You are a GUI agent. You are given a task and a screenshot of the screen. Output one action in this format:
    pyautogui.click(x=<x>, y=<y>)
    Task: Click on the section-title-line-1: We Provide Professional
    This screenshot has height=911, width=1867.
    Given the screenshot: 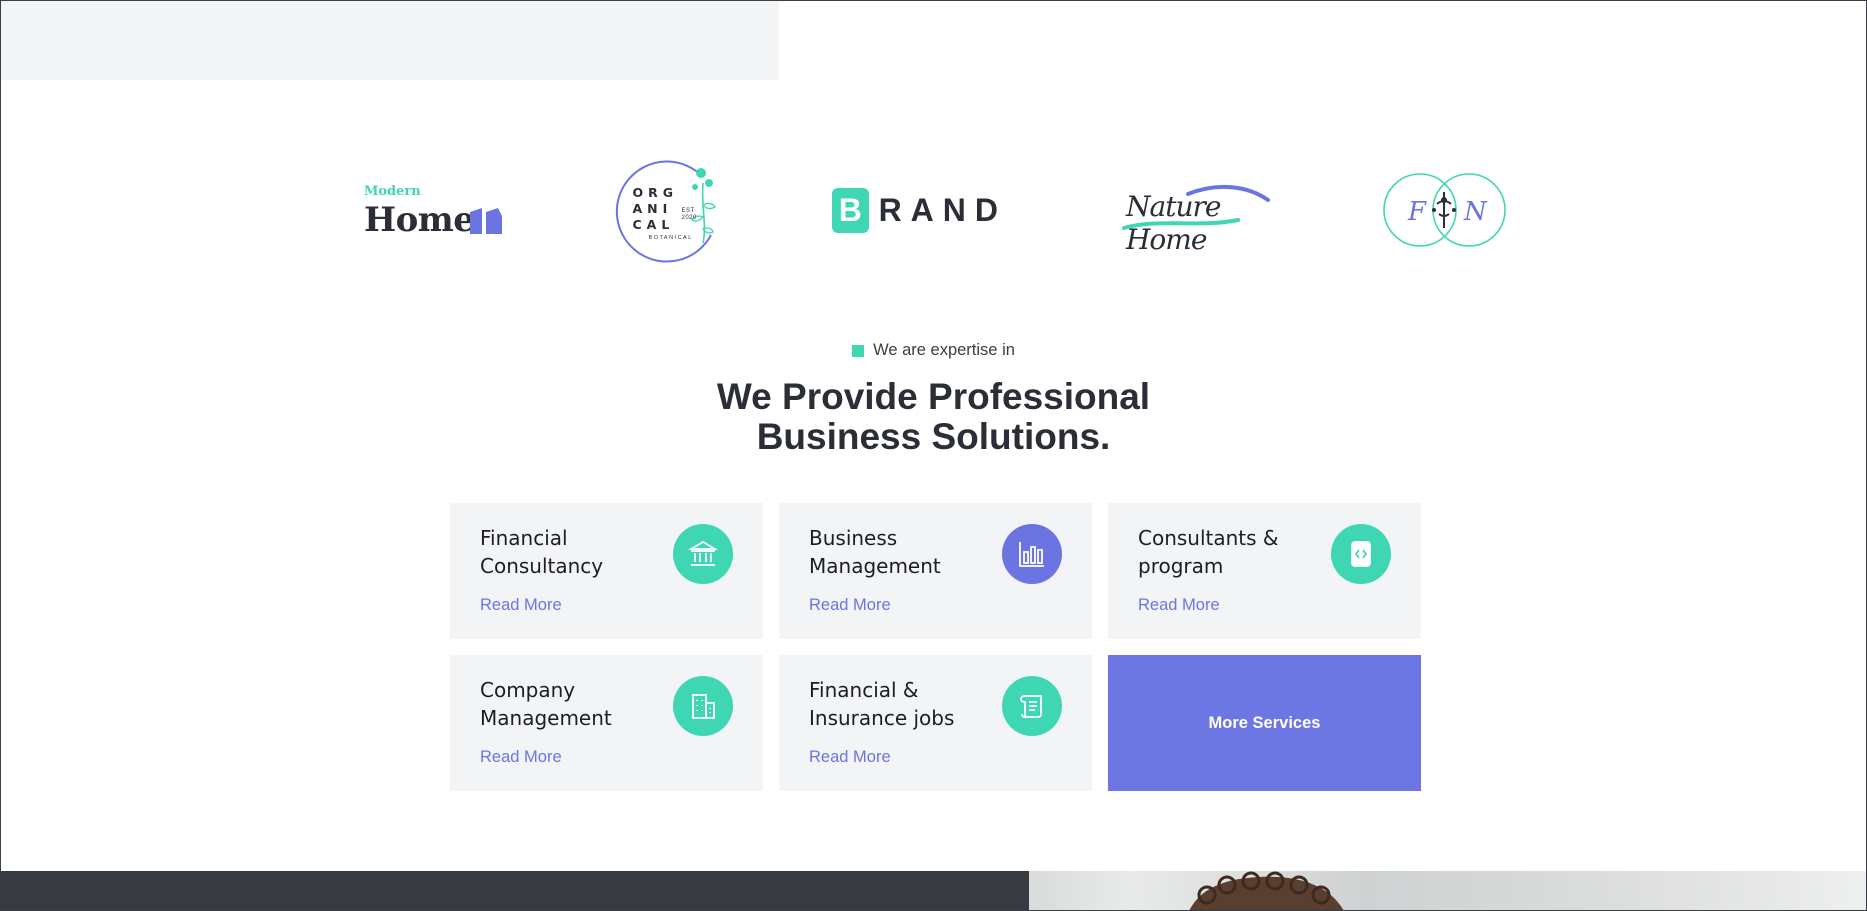 What is the action you would take?
    pyautogui.click(x=933, y=396)
    